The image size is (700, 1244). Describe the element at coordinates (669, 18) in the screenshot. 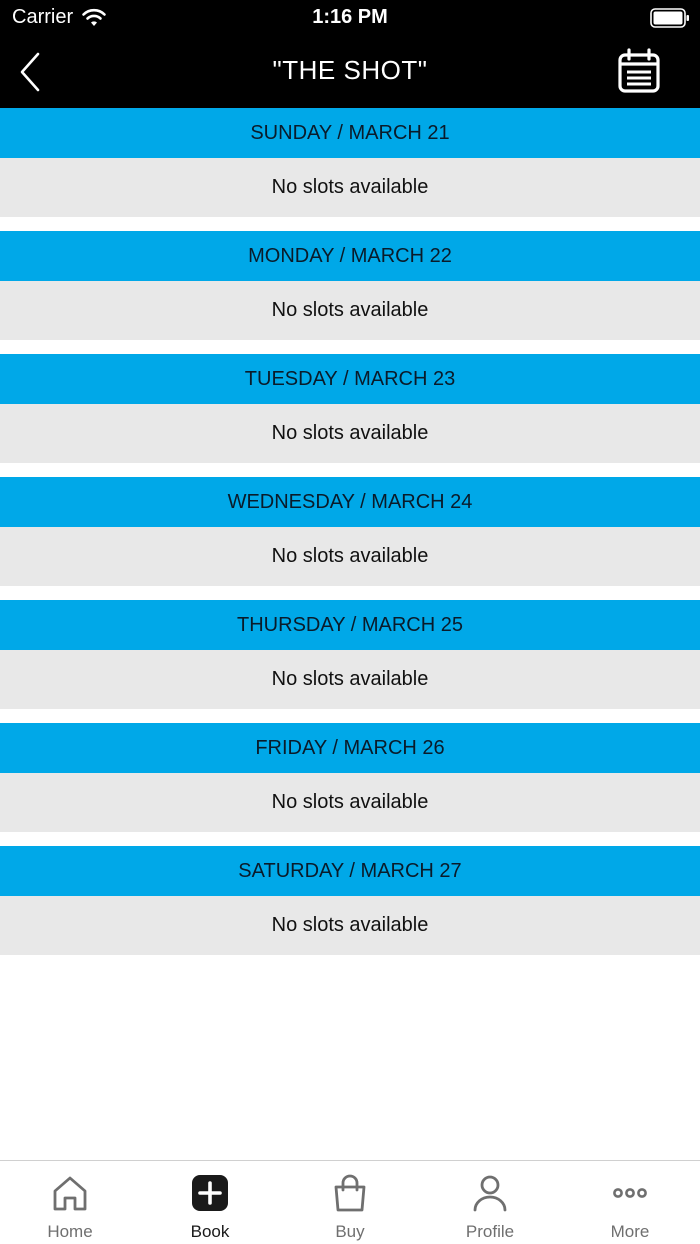

I see `battery-icon` at that location.